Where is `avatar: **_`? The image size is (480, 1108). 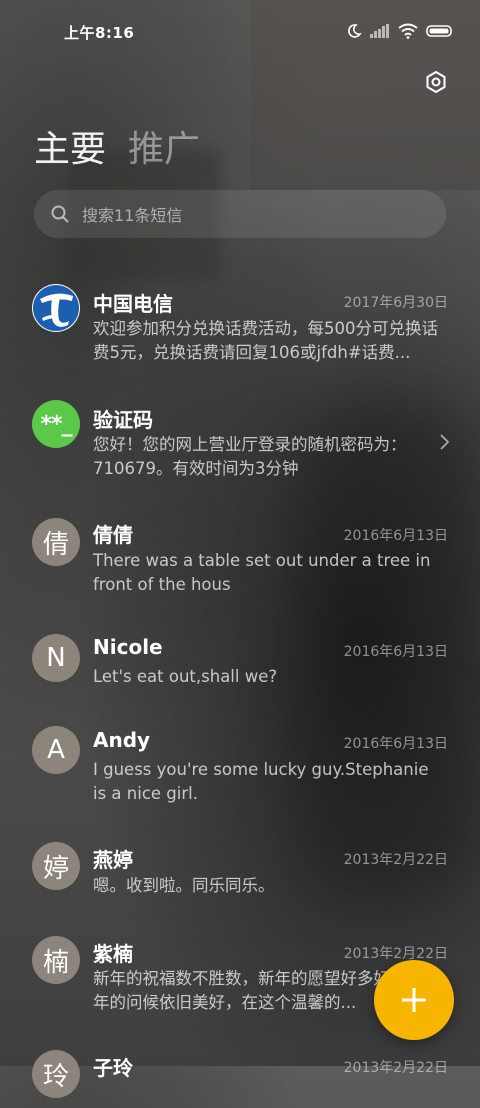 avatar: **_ is located at coordinates (56, 424).